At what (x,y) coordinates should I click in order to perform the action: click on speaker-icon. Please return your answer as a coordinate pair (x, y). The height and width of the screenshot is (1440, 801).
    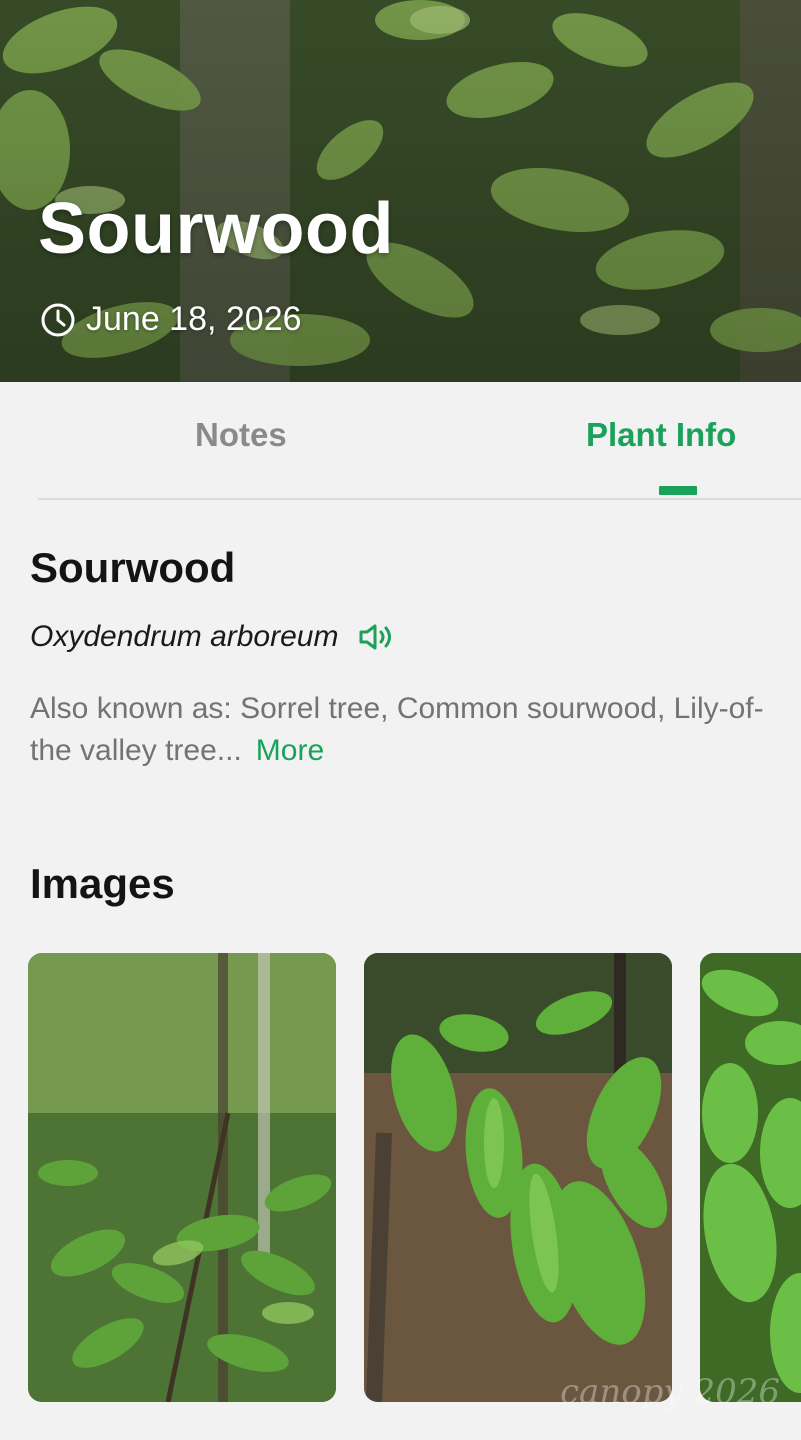
    Looking at the image, I should click on (377, 637).